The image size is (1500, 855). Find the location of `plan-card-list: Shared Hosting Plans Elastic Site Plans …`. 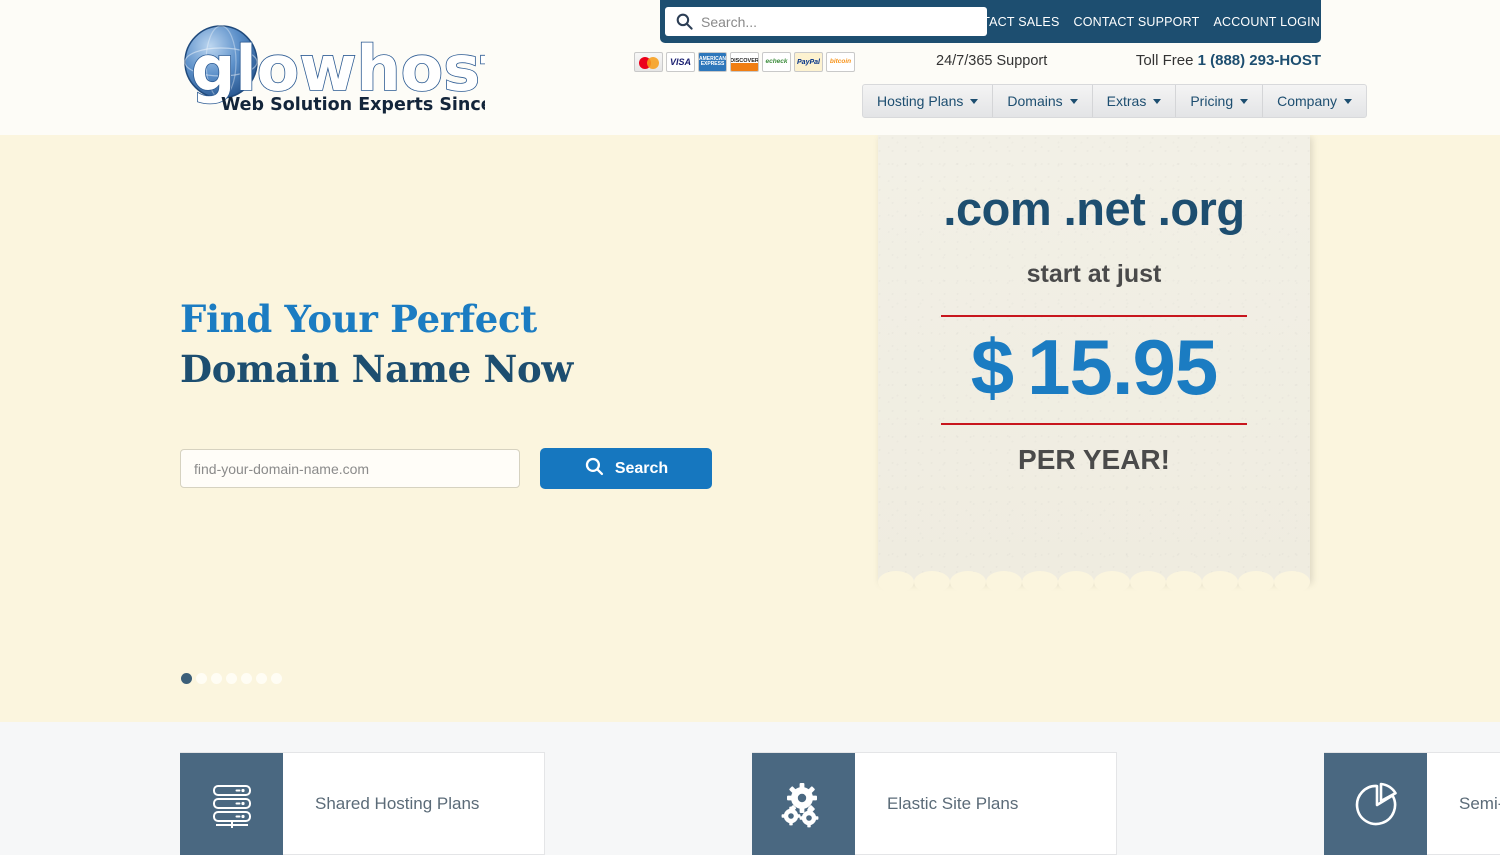

plan-card-list: Shared Hosting Plans Elastic Site Plans … is located at coordinates (840, 803).